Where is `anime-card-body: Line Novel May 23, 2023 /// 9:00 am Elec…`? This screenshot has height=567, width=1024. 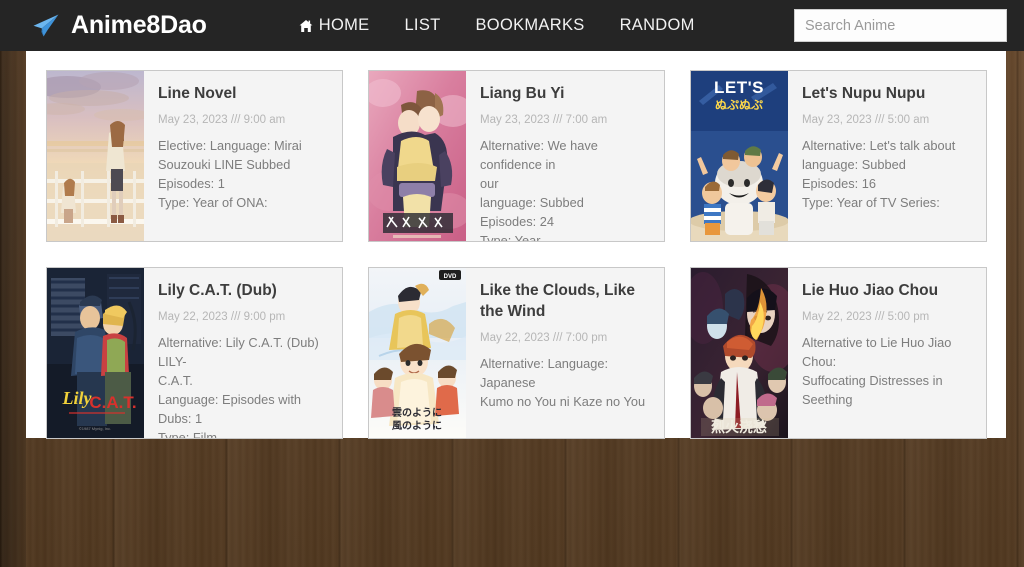
anime-card-body: Line Novel May 23, 2023 /// 9:00 am Elec… is located at coordinates (243, 156).